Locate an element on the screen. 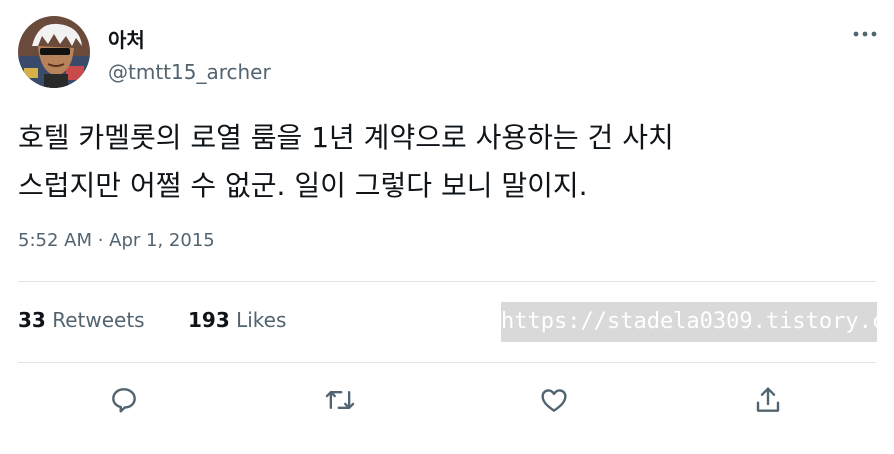  avatar is located at coordinates (54, 52).